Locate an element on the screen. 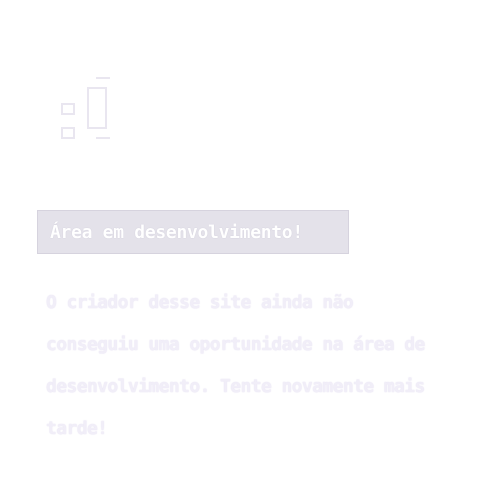 This screenshot has width=500, height=500. notice-title: Área em desenvolvimento! is located at coordinates (176, 232).